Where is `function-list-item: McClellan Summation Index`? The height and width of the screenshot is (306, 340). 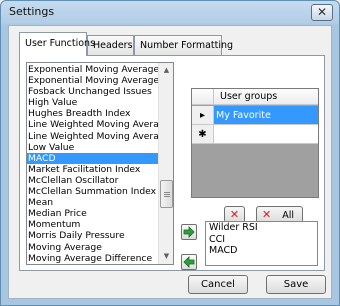
function-list-item: McClellan Summation Index is located at coordinates (92, 191).